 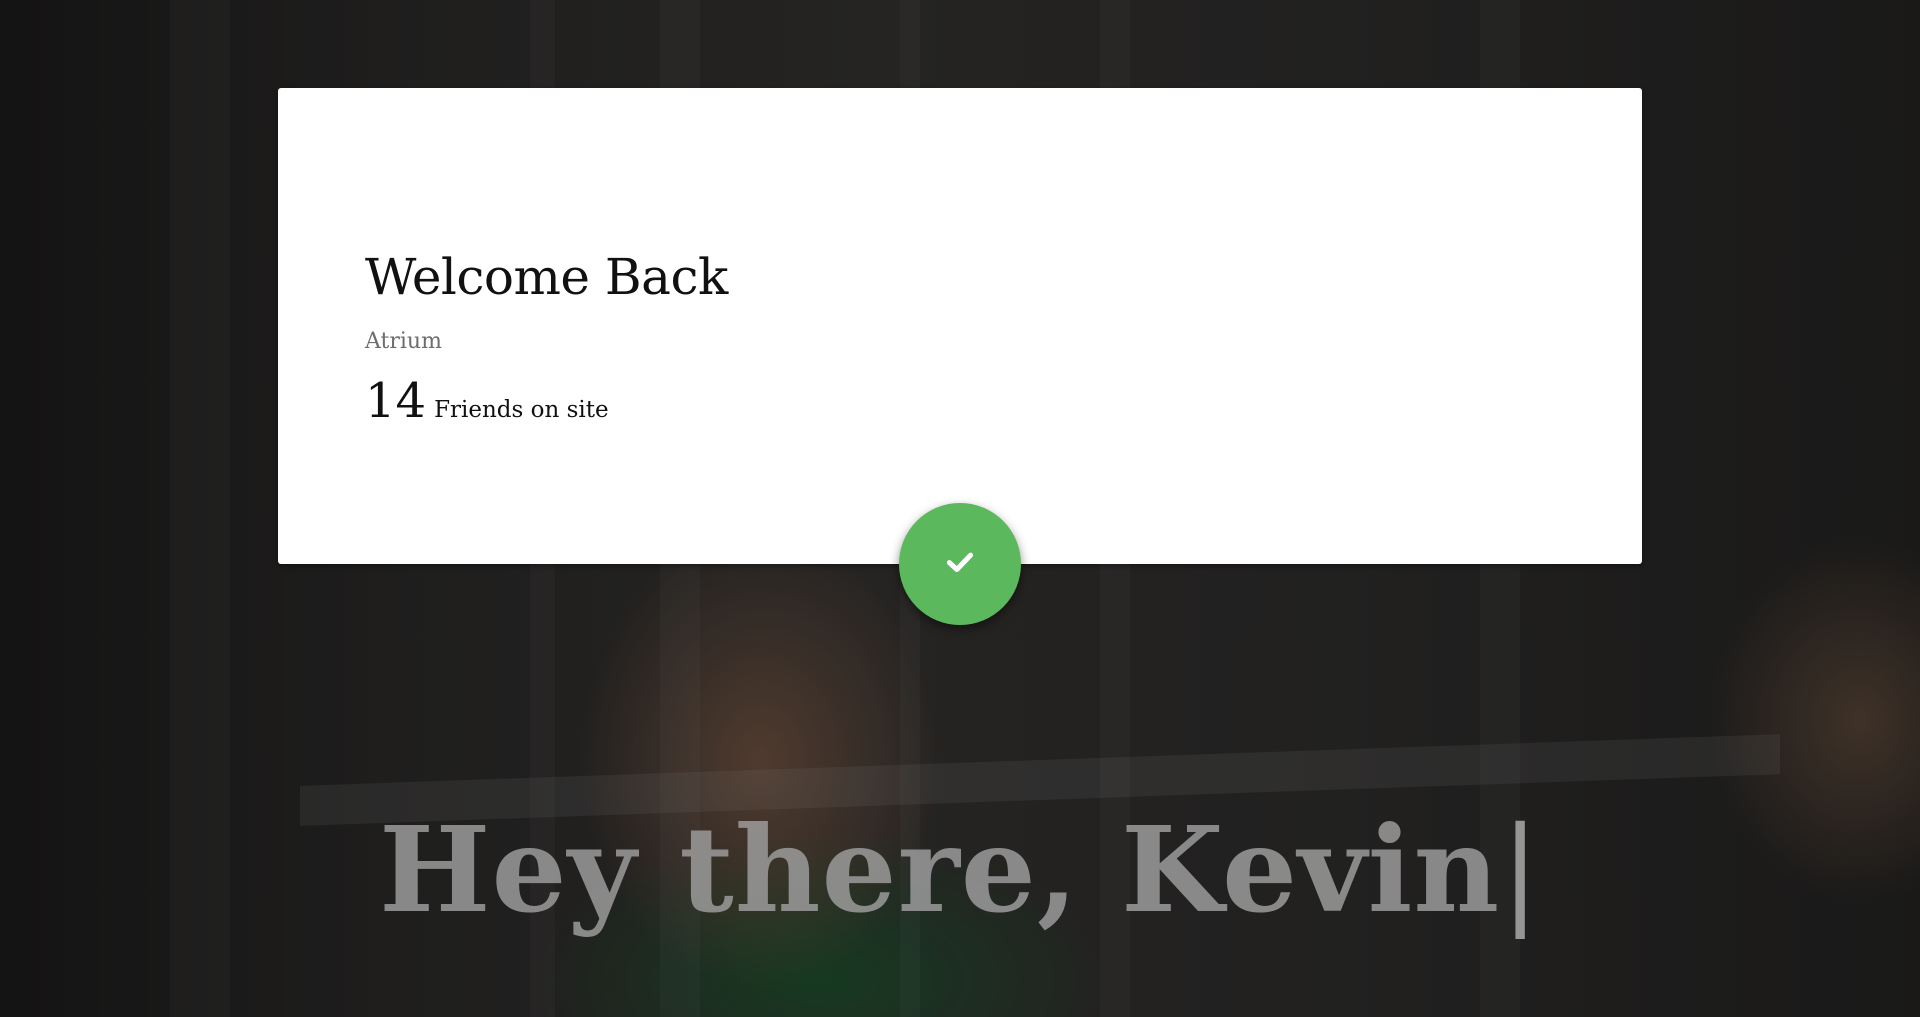 I want to click on checkmark-icon, so click(x=960, y=564).